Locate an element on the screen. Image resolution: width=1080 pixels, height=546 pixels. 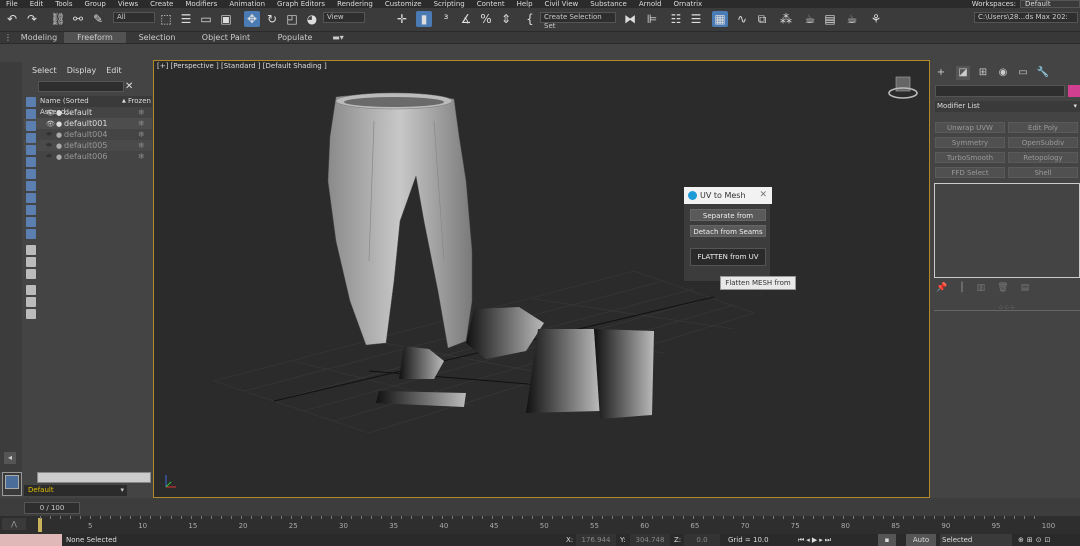
render-cloud-icon: ⚘ is located at coordinates (876, 19).